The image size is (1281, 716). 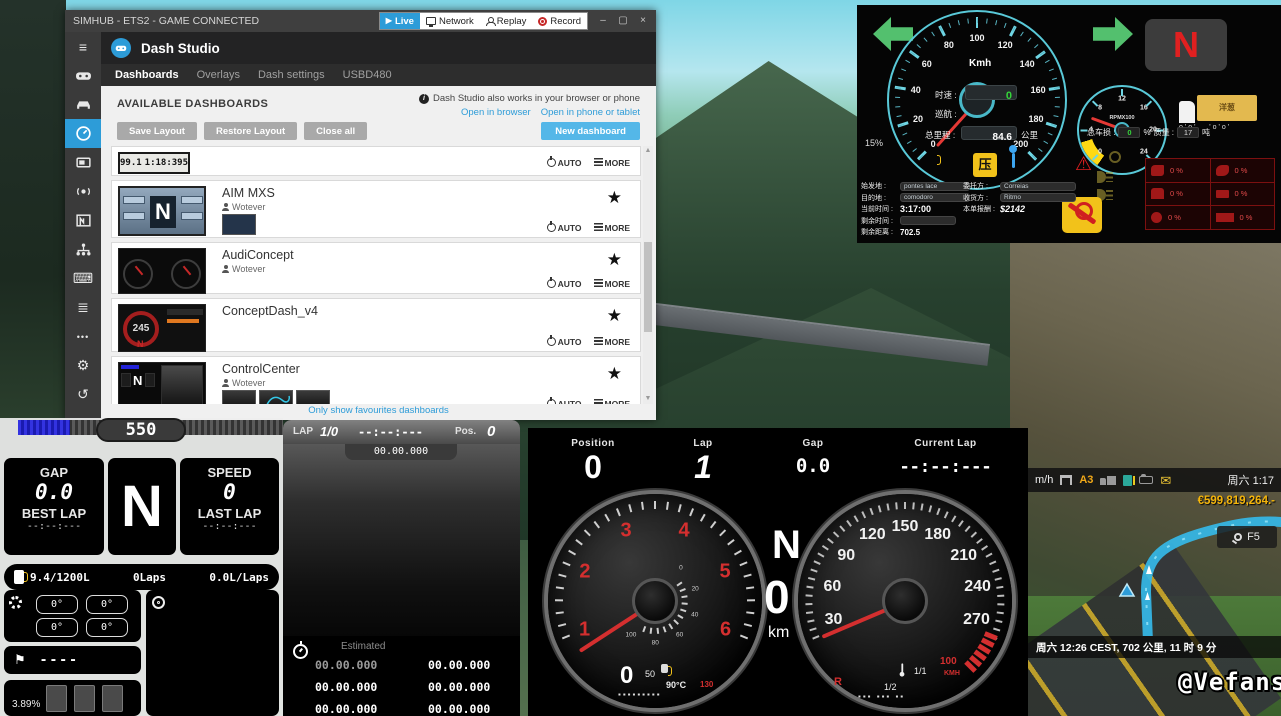 I want to click on more-options-icon: •••, so click(x=83, y=336).